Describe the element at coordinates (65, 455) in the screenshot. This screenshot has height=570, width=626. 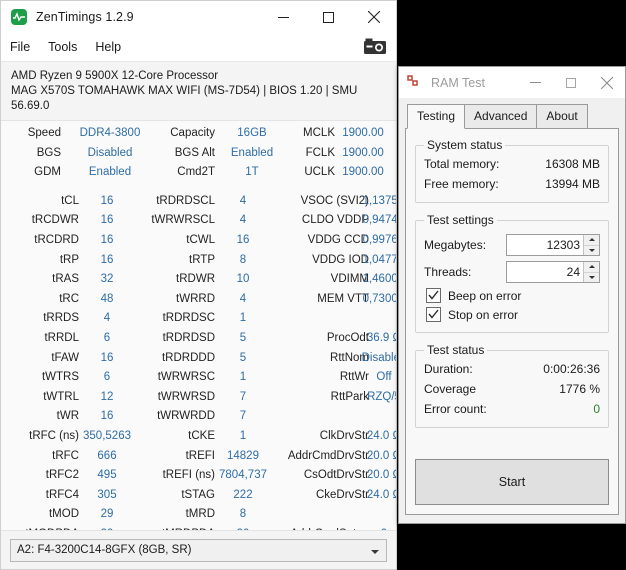
I see `timing-cell-label-1: tRFC` at that location.